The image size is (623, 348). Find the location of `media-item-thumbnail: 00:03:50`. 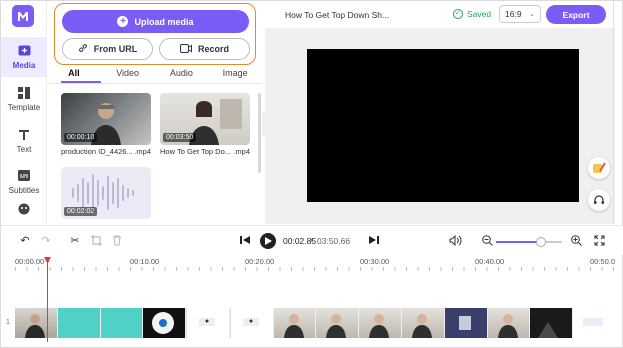

media-item-thumbnail: 00:03:50 is located at coordinates (205, 119).